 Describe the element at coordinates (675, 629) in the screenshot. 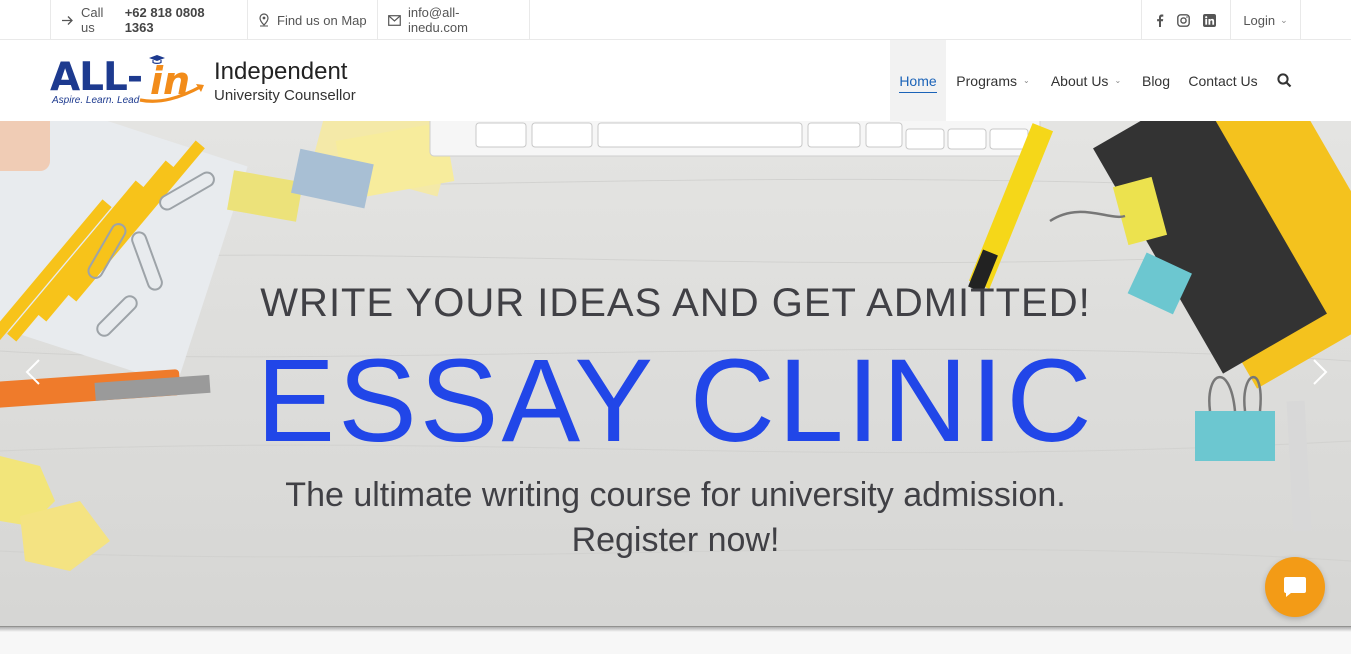

I see `hero-bottom-shadow` at that location.